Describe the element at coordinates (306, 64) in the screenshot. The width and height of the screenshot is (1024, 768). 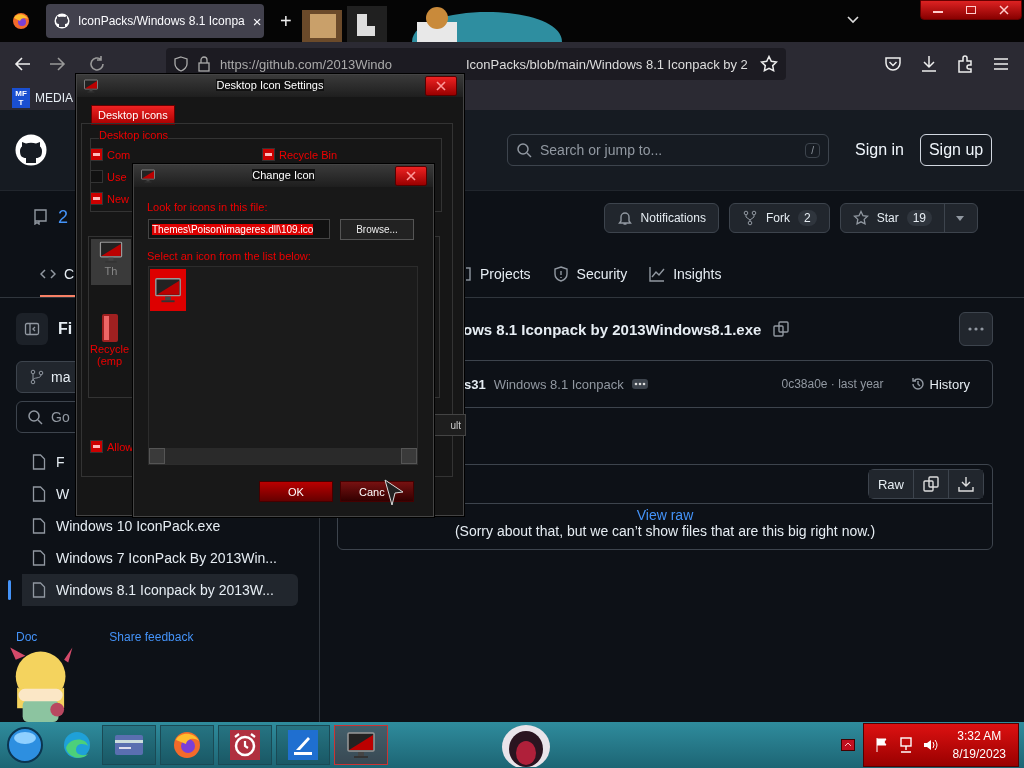
I see `url-text: https://github.com/2013Windo` at that location.